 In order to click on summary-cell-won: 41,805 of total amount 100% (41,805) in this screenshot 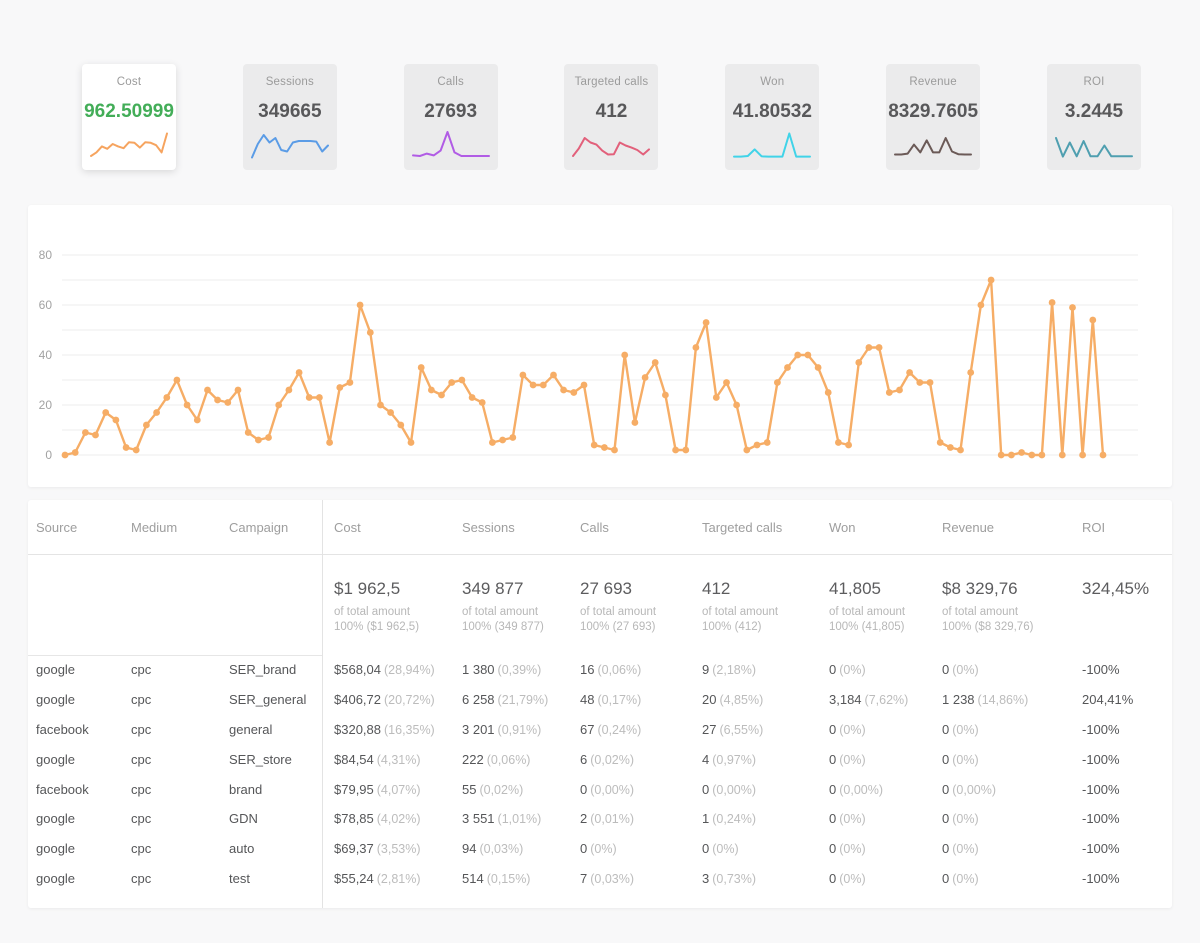, I will do `click(885, 617)`.